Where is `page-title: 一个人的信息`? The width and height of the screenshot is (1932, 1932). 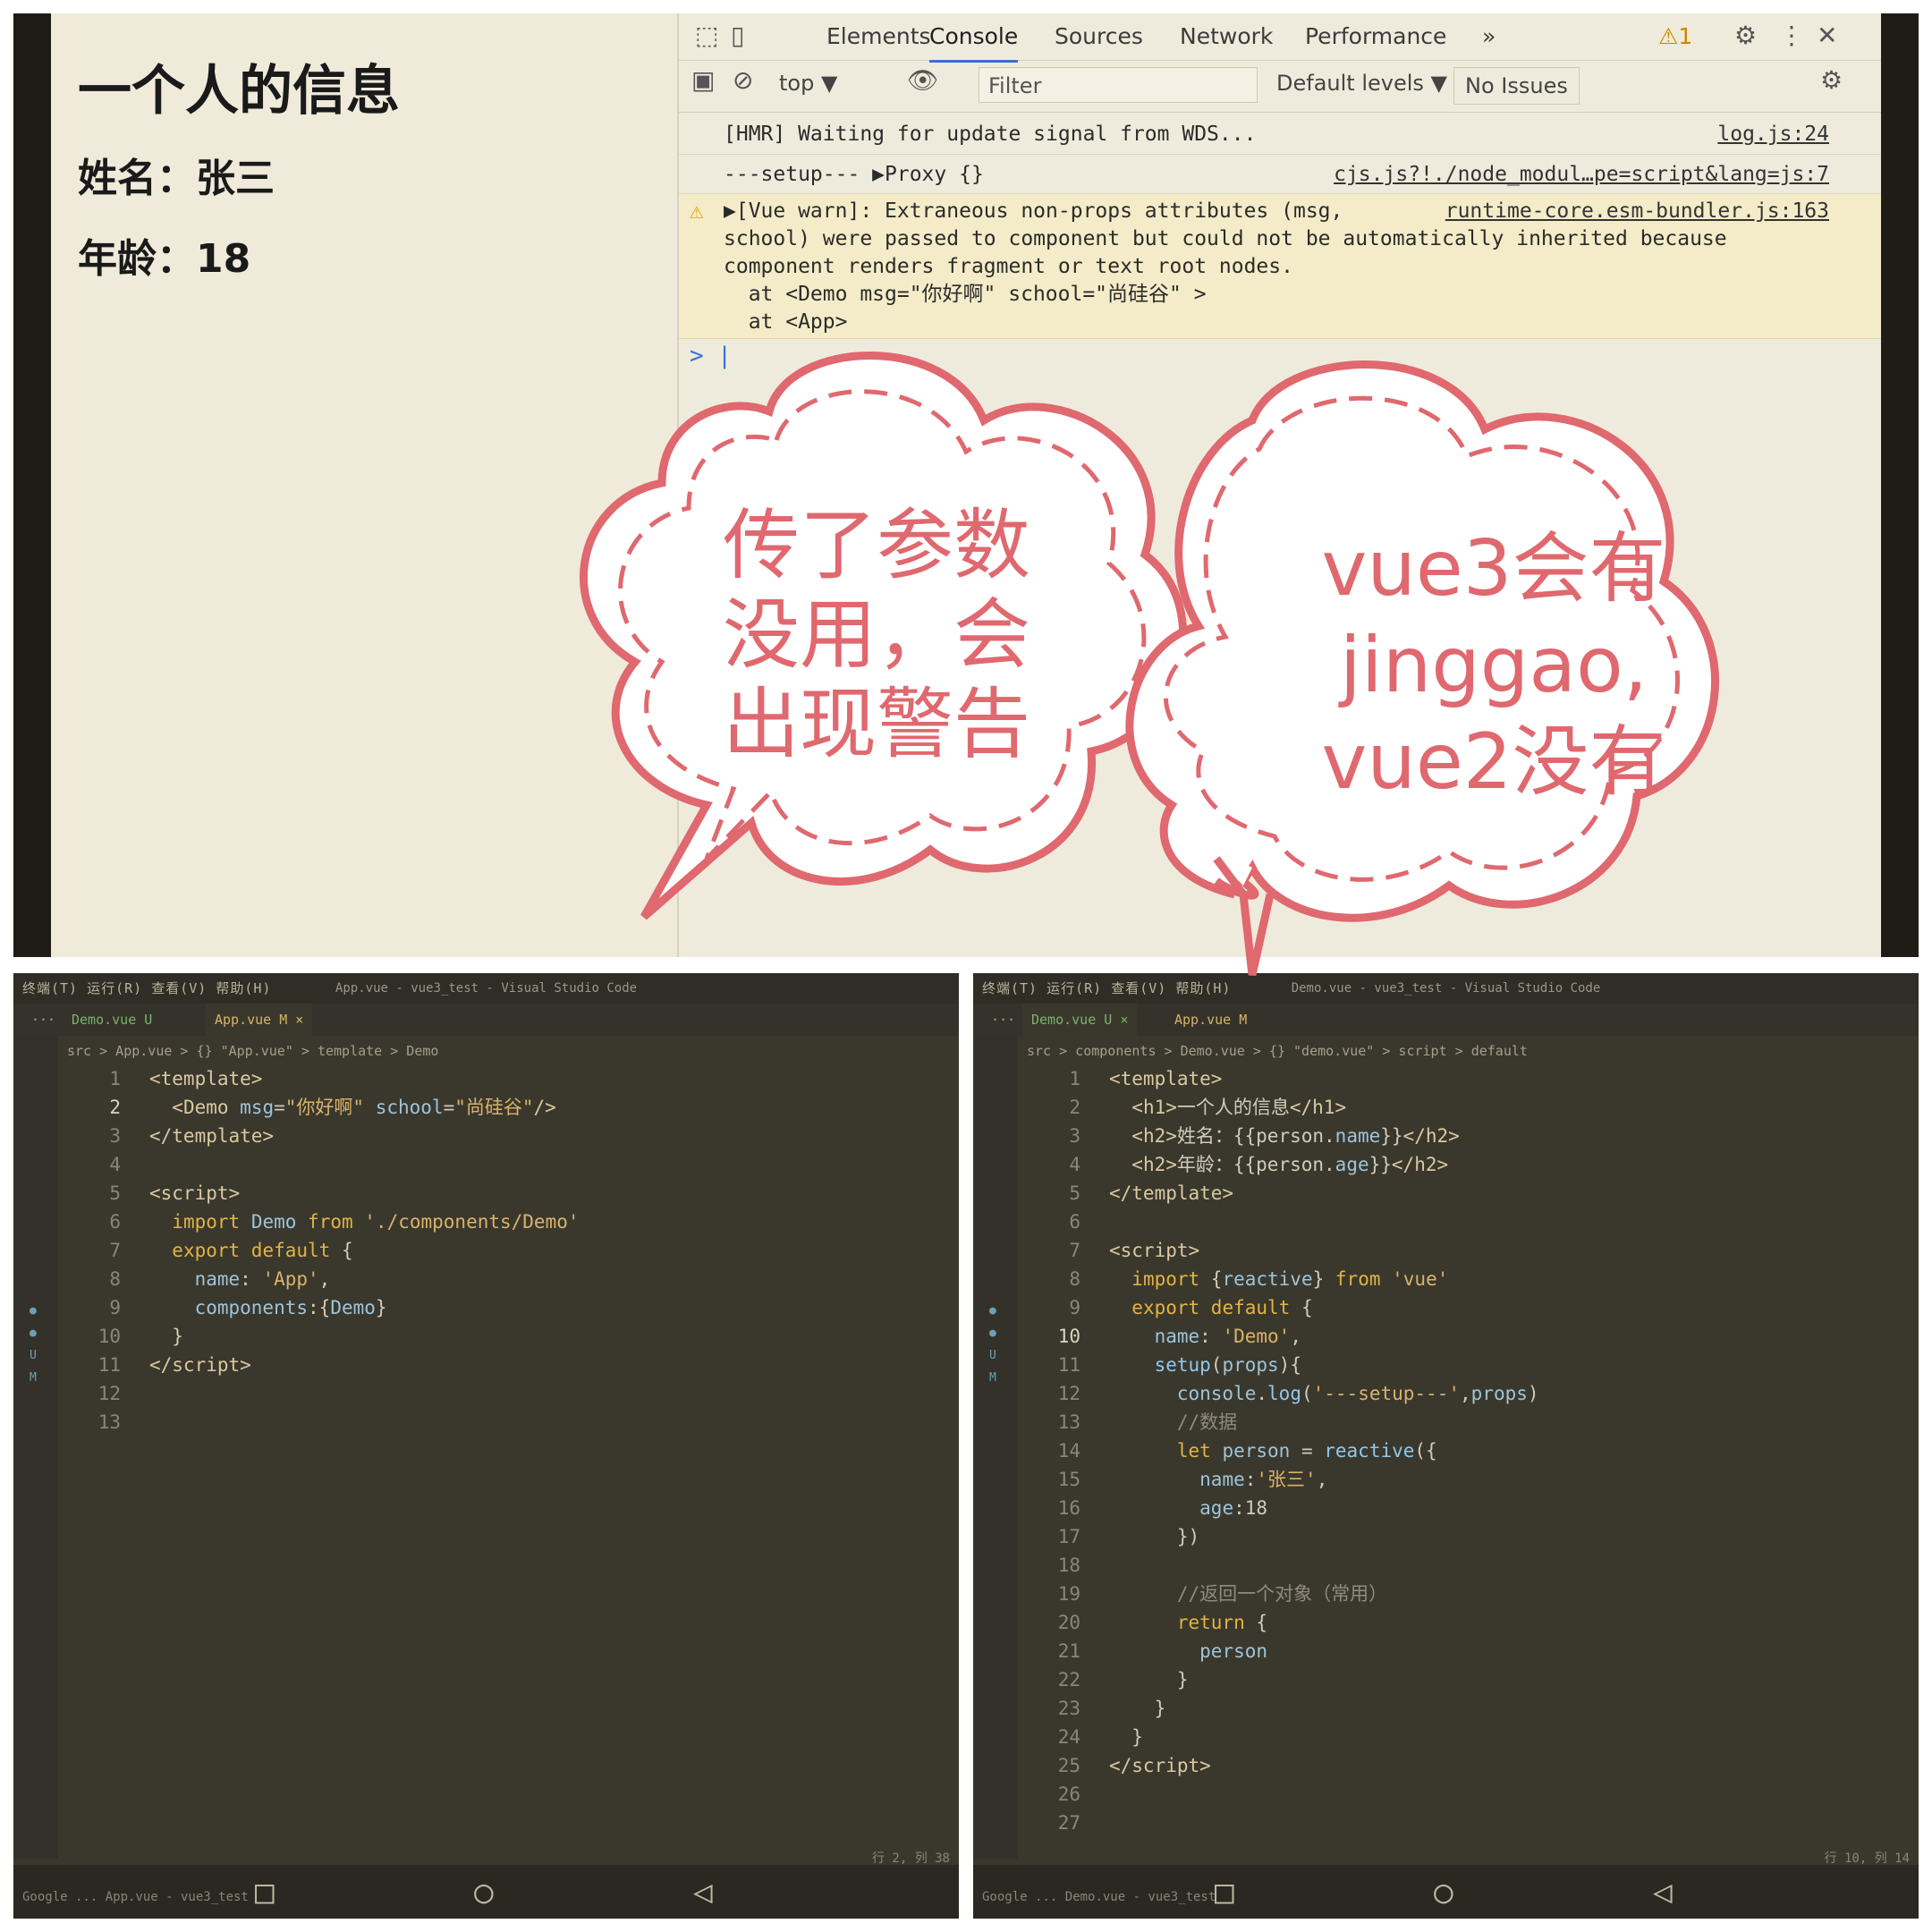
page-title: 一个人的信息 is located at coordinates (239, 91).